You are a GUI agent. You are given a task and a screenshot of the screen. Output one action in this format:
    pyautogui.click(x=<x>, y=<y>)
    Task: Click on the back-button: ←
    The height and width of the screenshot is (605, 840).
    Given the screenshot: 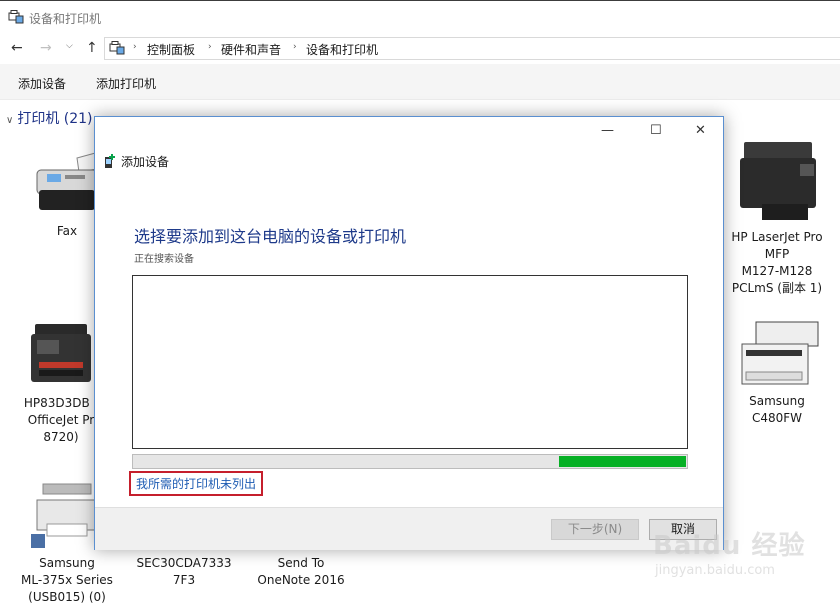 What is the action you would take?
    pyautogui.click(x=17, y=48)
    